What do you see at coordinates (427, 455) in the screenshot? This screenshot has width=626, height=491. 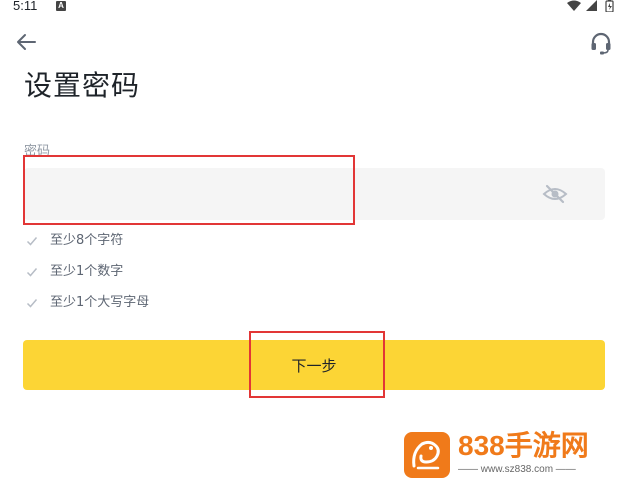 I see `dragon-logo-icon` at bounding box center [427, 455].